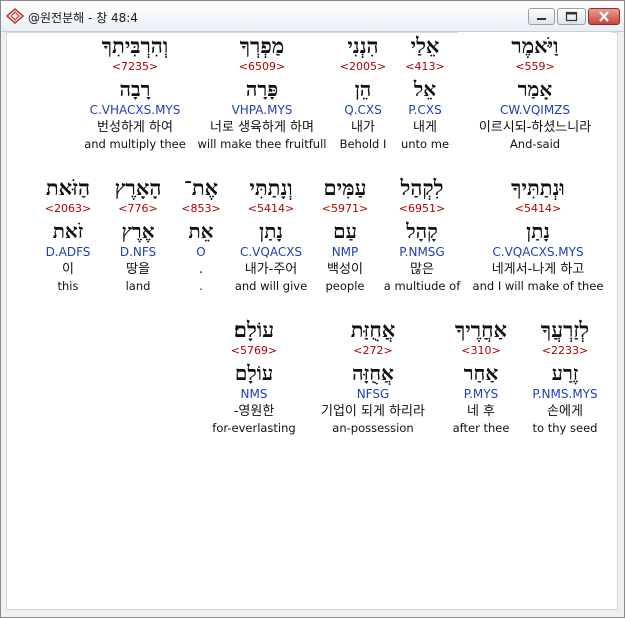 The image size is (625, 618). Describe the element at coordinates (565, 394) in the screenshot. I see `parse-code: P.NMS.MYS` at that location.